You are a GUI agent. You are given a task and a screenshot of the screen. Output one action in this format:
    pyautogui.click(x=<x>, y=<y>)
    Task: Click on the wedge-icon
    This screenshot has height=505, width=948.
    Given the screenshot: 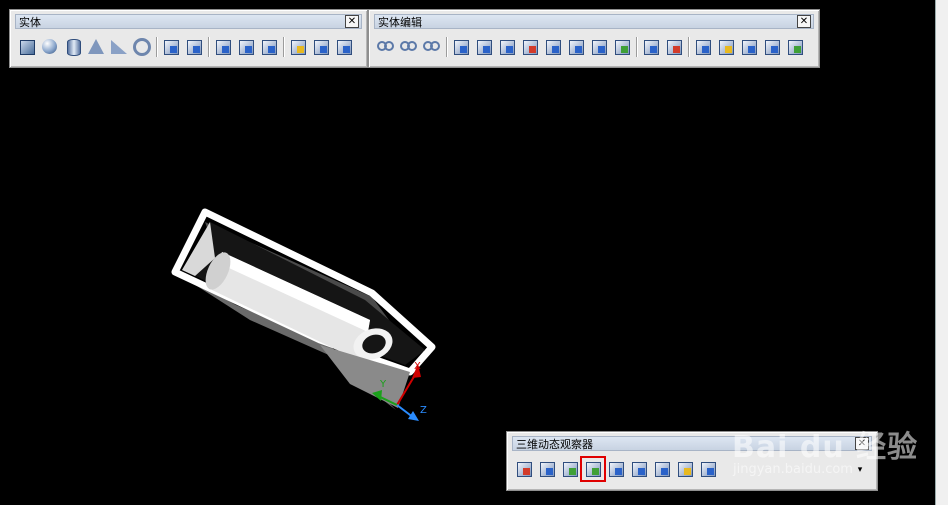 What is the action you would take?
    pyautogui.click(x=119, y=47)
    